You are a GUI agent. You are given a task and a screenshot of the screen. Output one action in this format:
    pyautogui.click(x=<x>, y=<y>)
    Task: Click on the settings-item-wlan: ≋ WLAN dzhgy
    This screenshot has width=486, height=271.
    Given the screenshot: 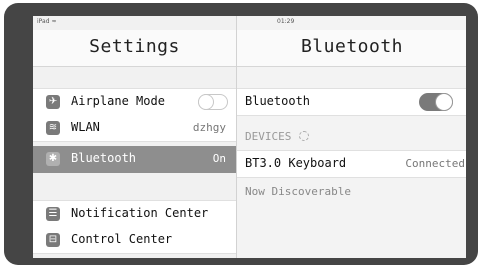 What is the action you would take?
    pyautogui.click(x=134, y=128)
    